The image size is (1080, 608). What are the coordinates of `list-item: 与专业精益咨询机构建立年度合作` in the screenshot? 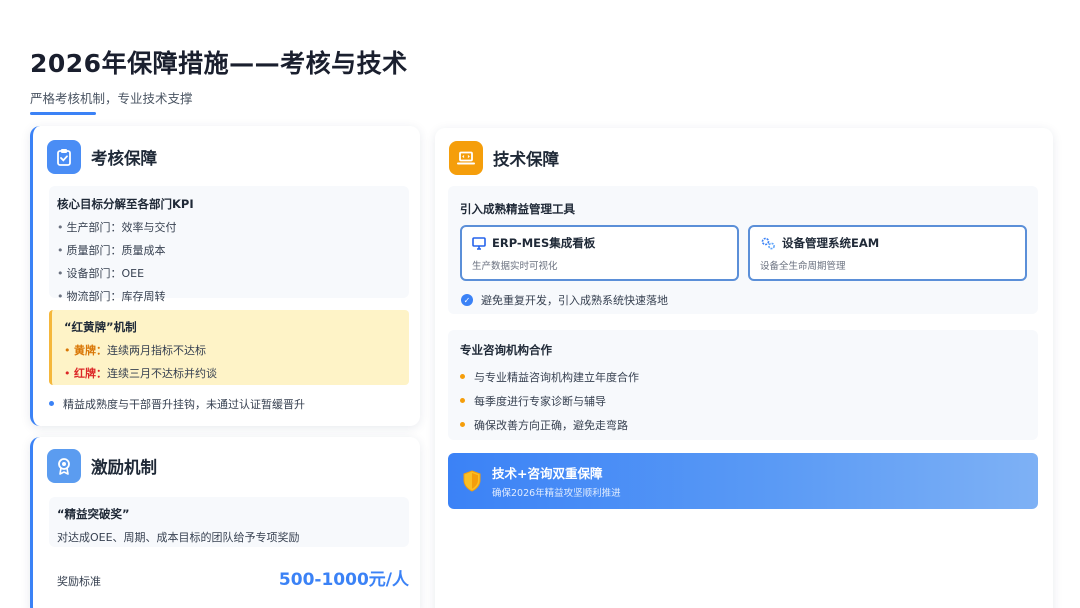 It's located at (743, 377).